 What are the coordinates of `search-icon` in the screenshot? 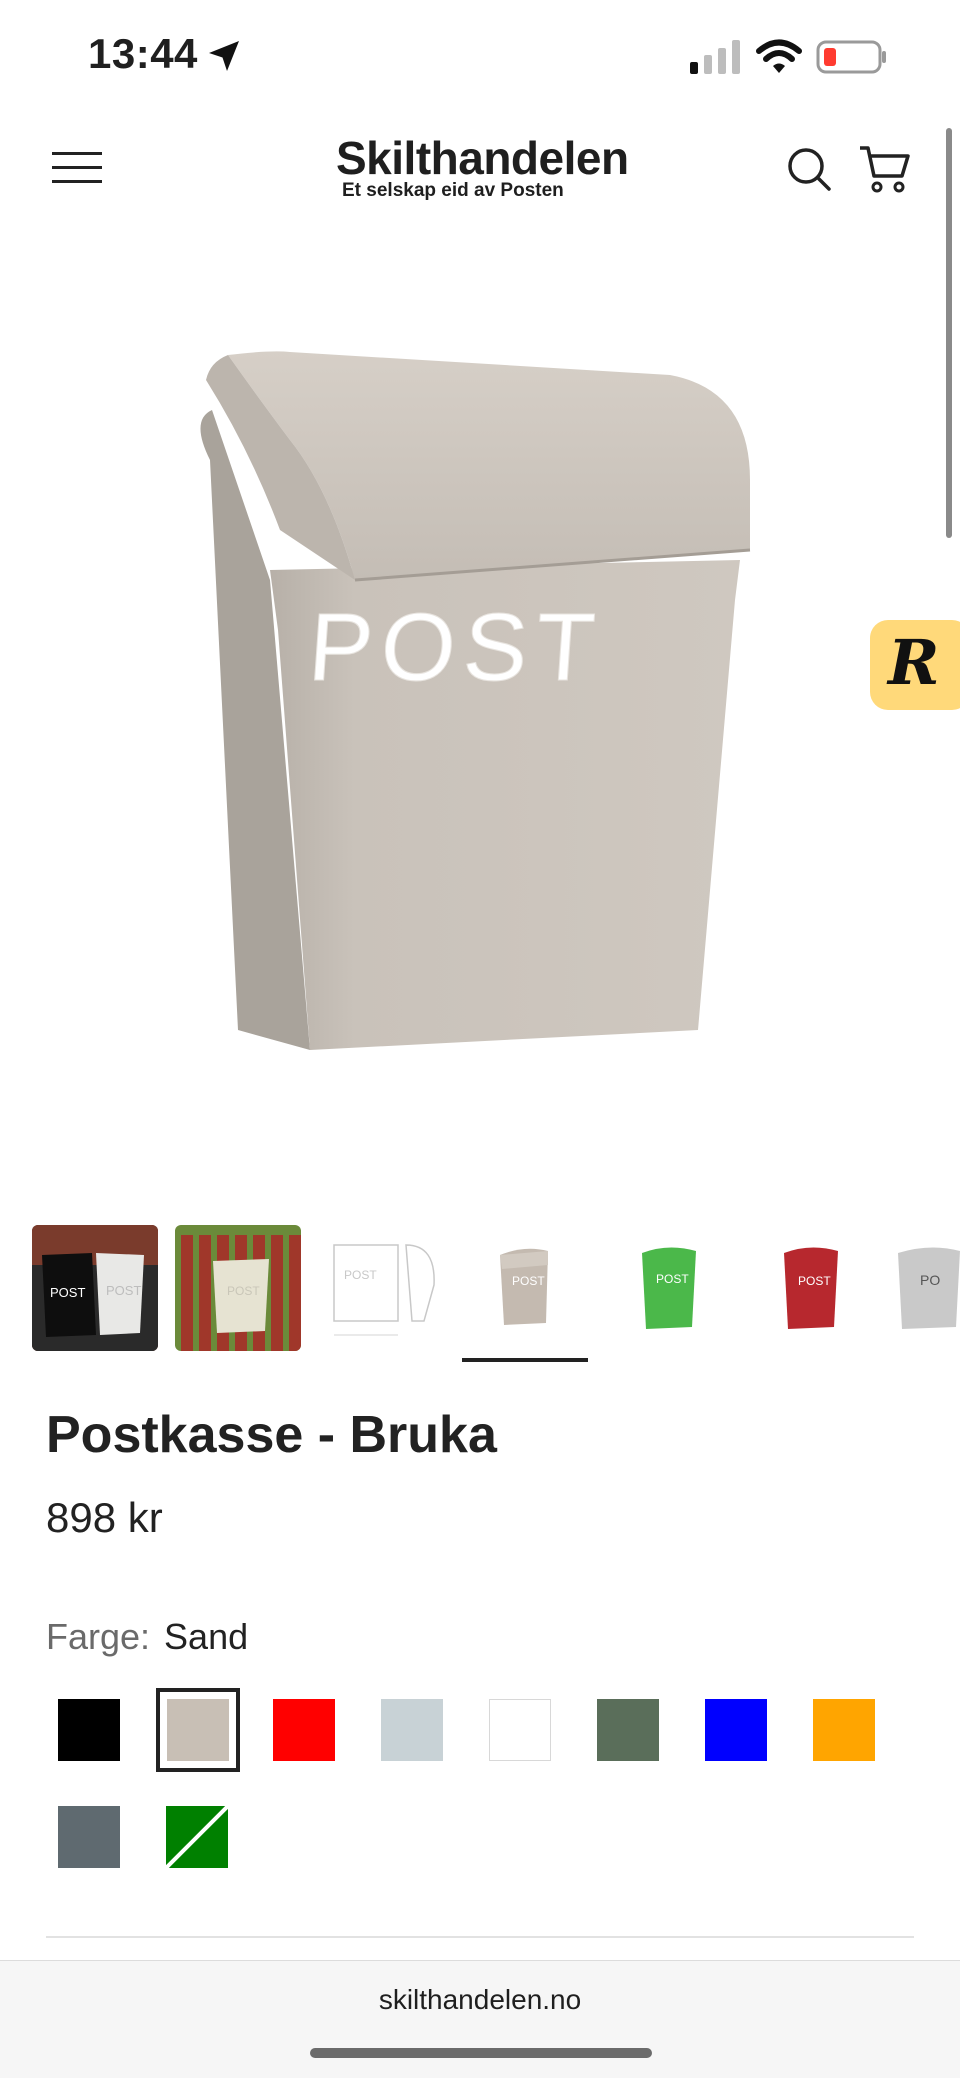 It's located at (809, 169).